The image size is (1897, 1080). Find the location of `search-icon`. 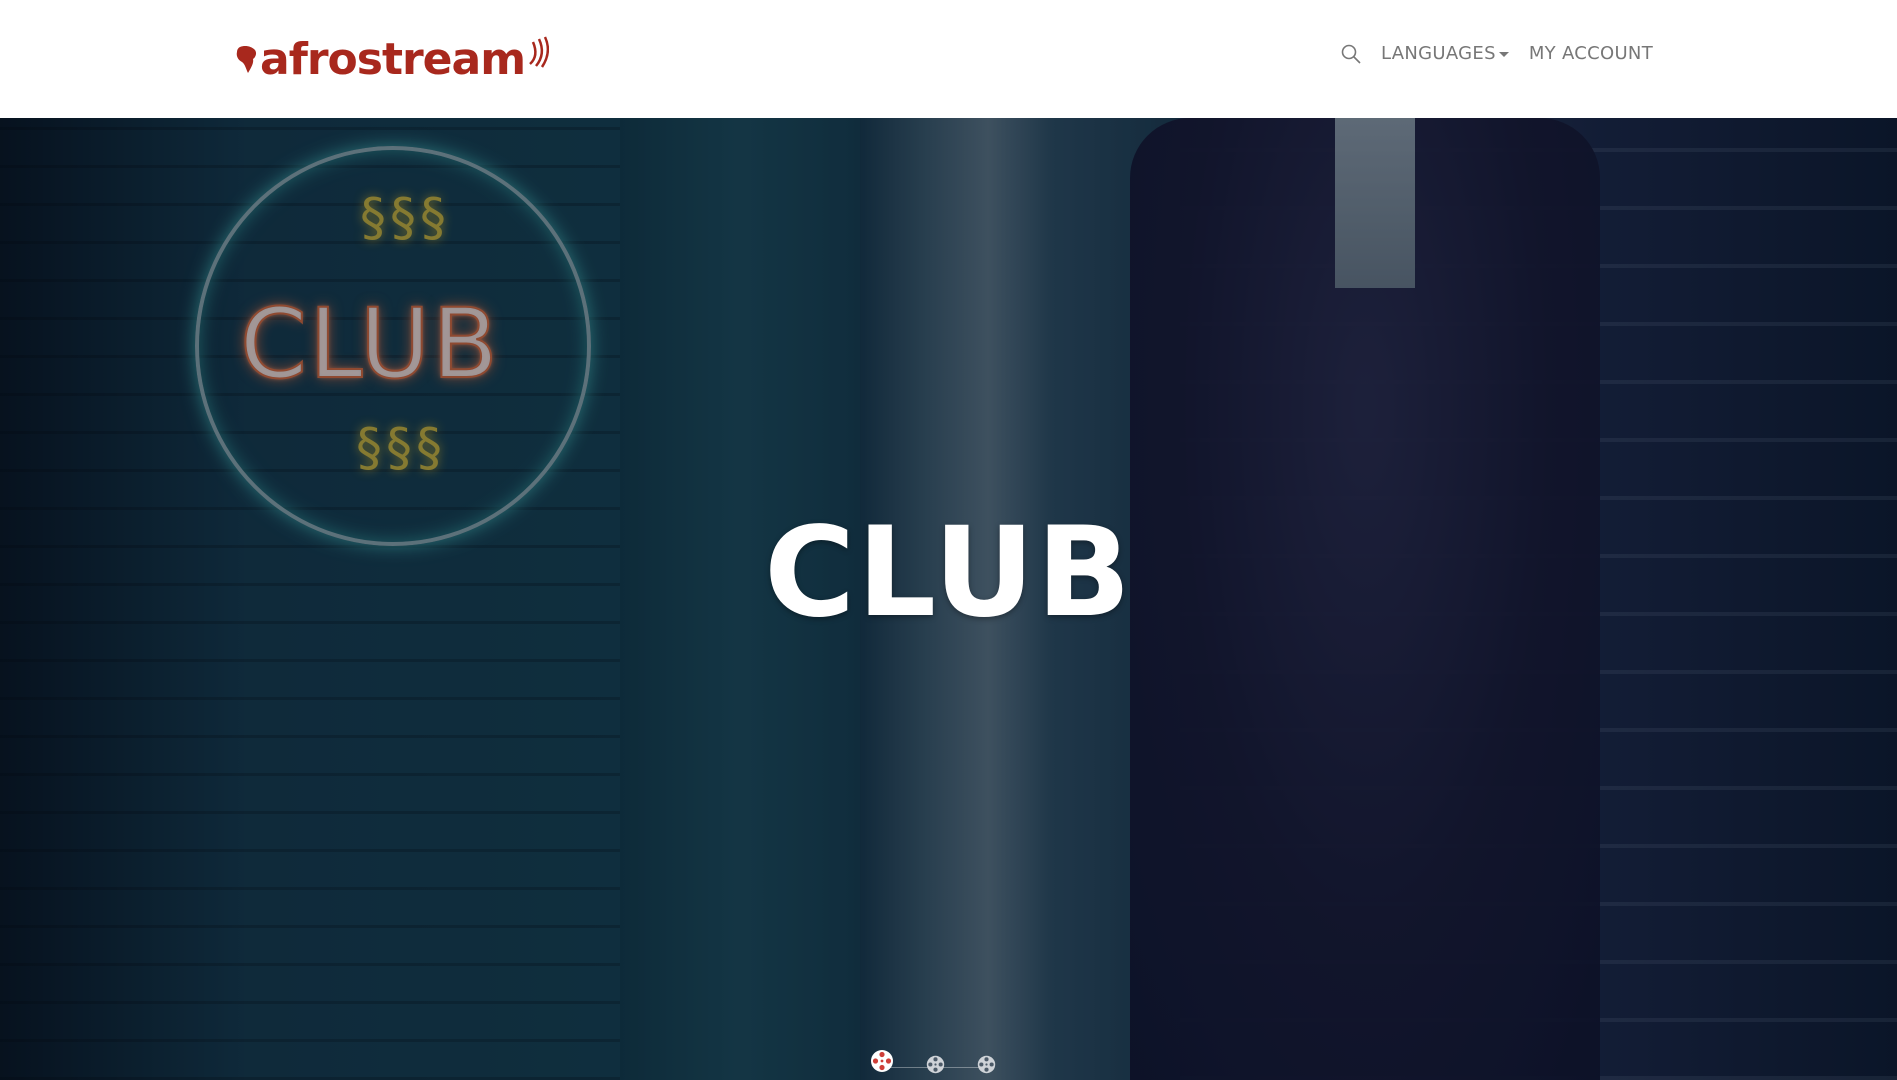

search-icon is located at coordinates (1351, 54).